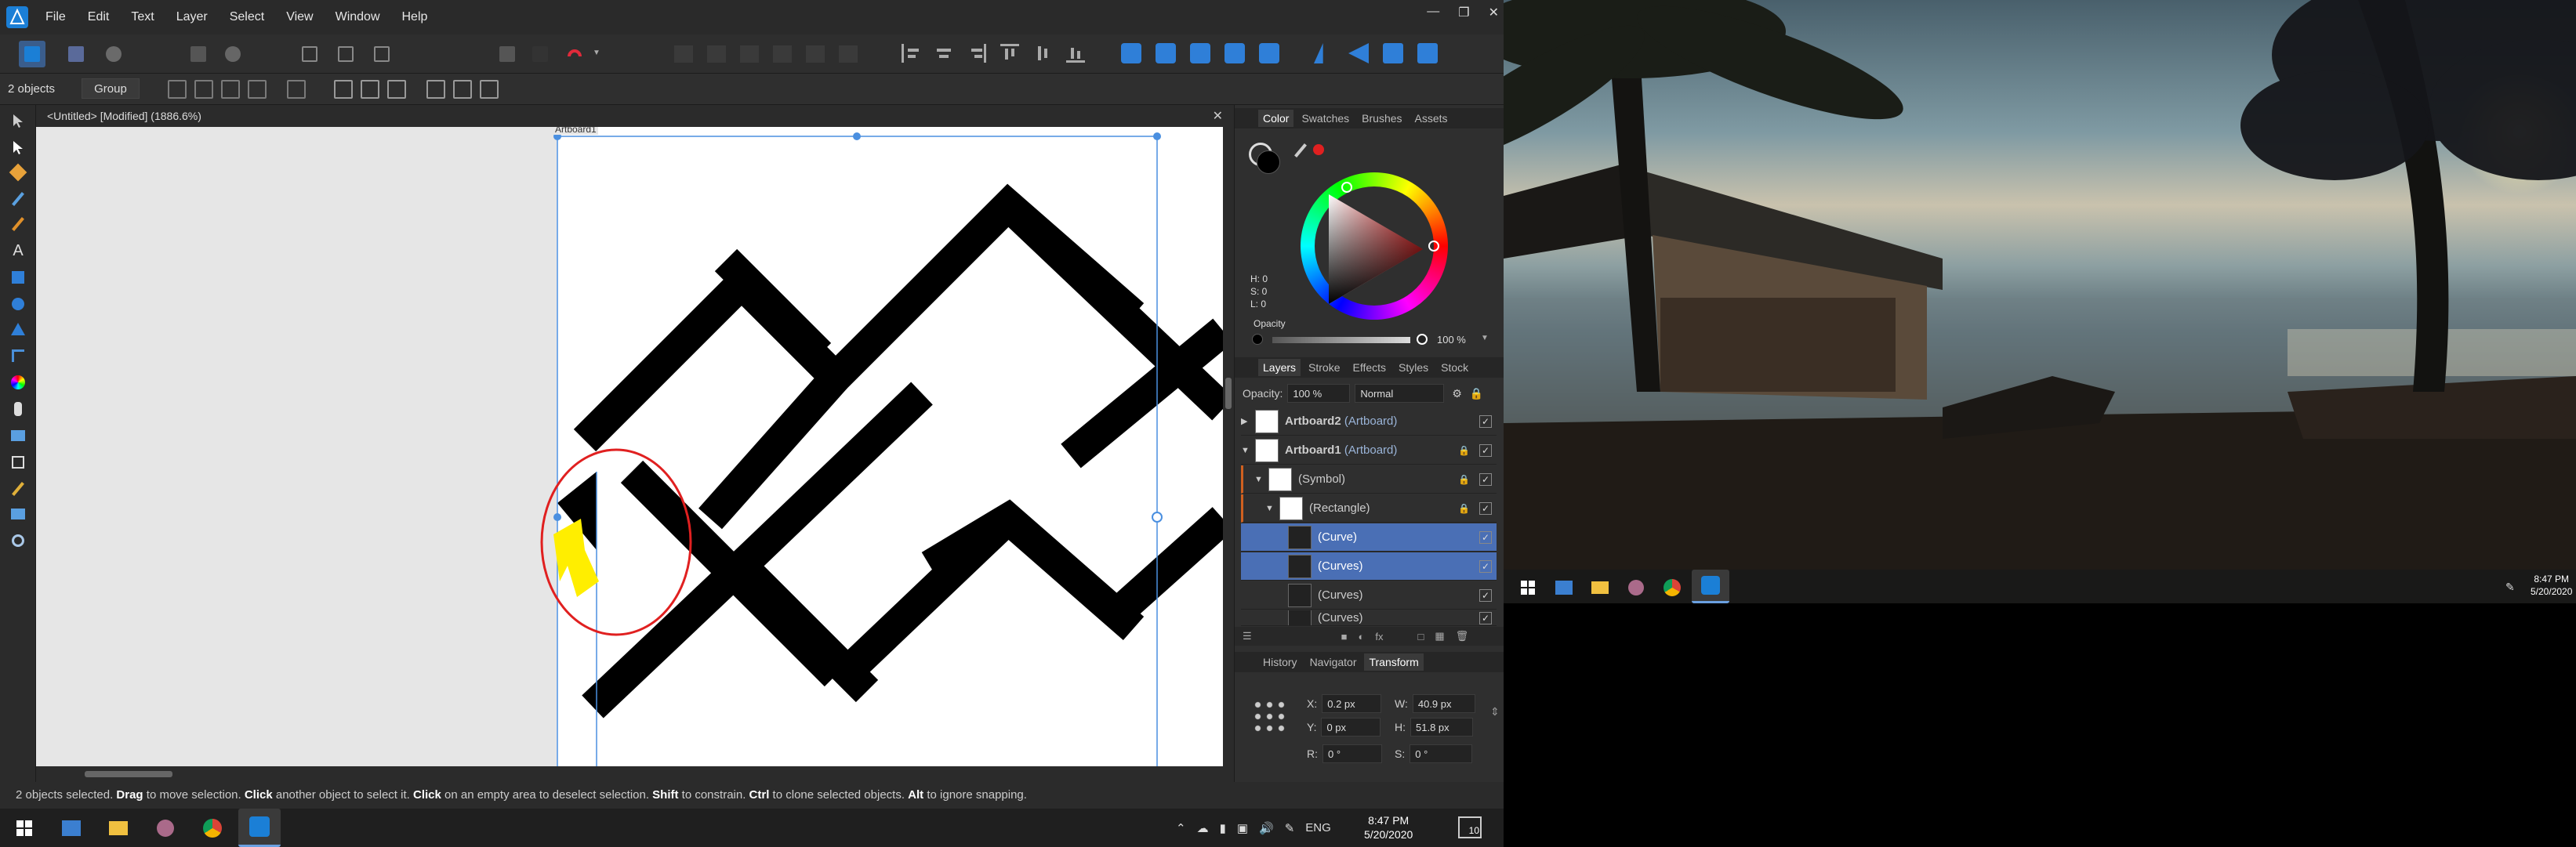  What do you see at coordinates (1495, 712) in the screenshot?
I see `link-icon: ⇕` at bounding box center [1495, 712].